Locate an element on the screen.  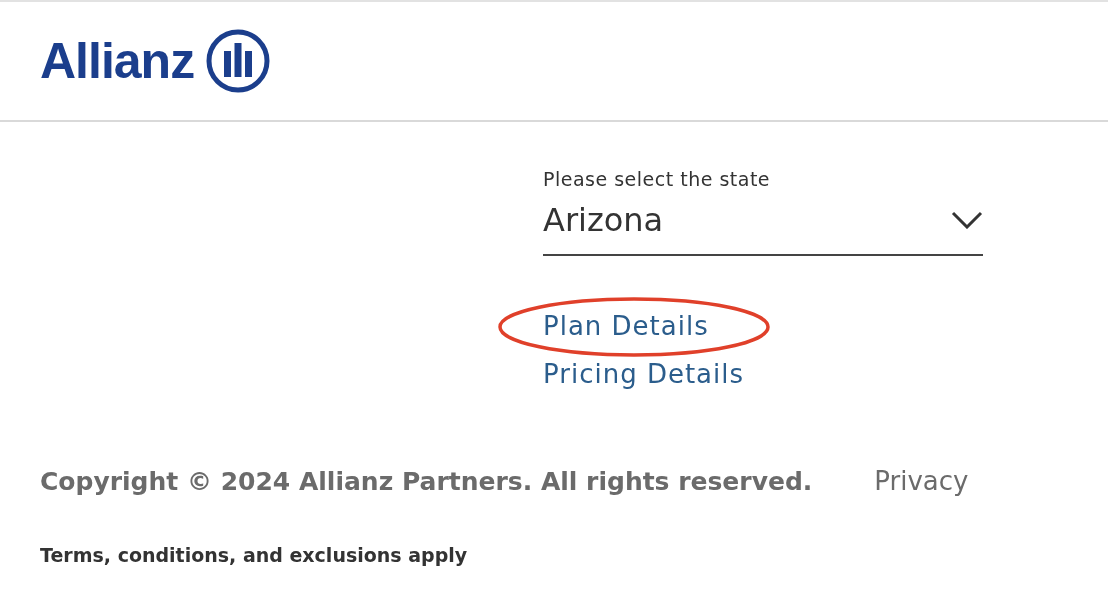
label: Please select the state is located at coordinates (657, 180).